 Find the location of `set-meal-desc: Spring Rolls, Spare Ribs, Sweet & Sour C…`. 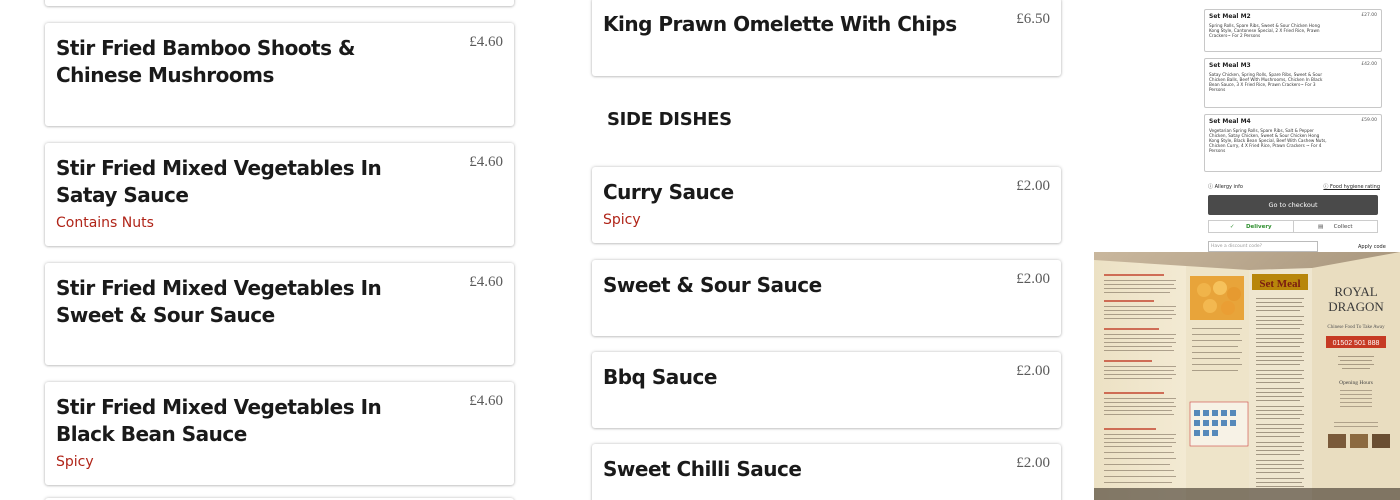

set-meal-desc: Spring Rolls, Spare Ribs, Sweet & Sour C… is located at coordinates (1264, 30).